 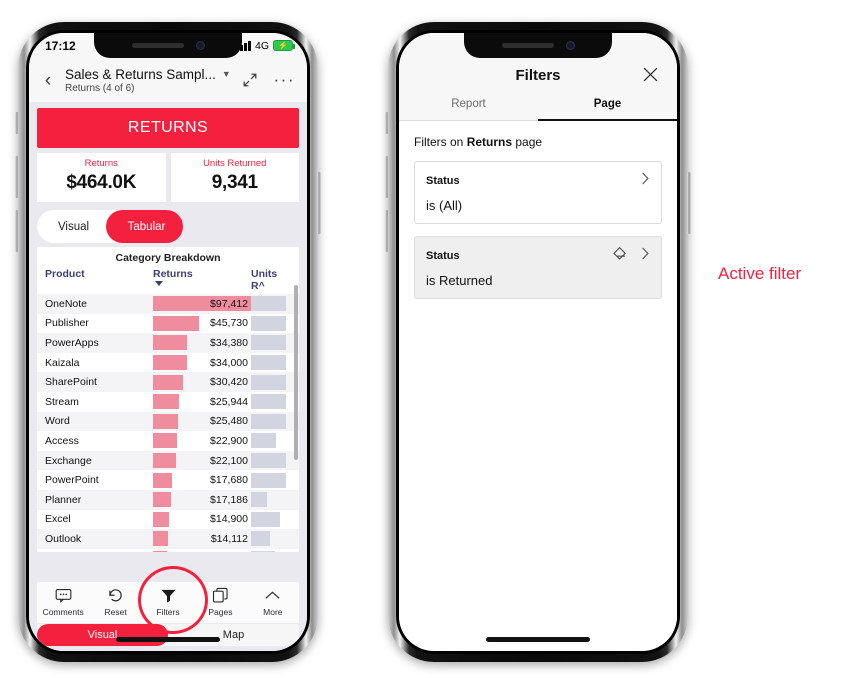 What do you see at coordinates (57, 421) in the screenshot?
I see `cell-product: Word` at bounding box center [57, 421].